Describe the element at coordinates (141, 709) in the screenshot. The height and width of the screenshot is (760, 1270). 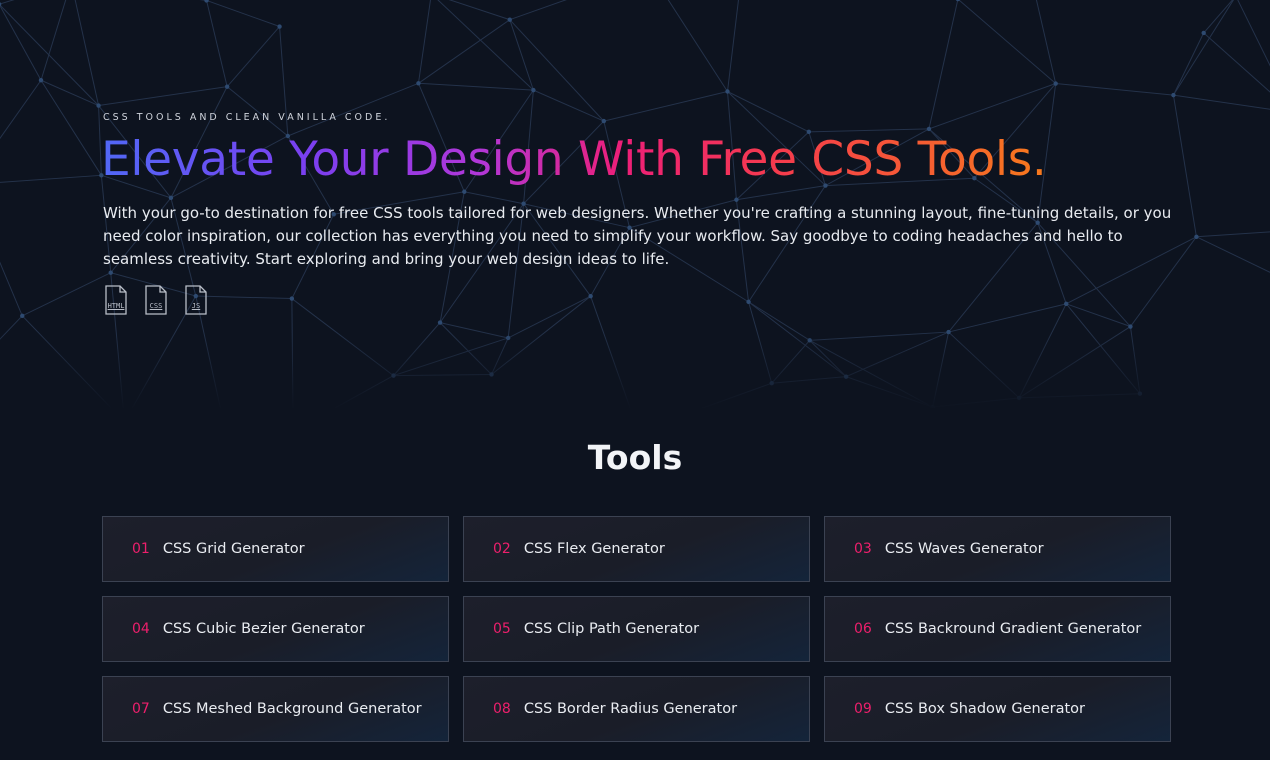
I see `tool-number: 07` at that location.